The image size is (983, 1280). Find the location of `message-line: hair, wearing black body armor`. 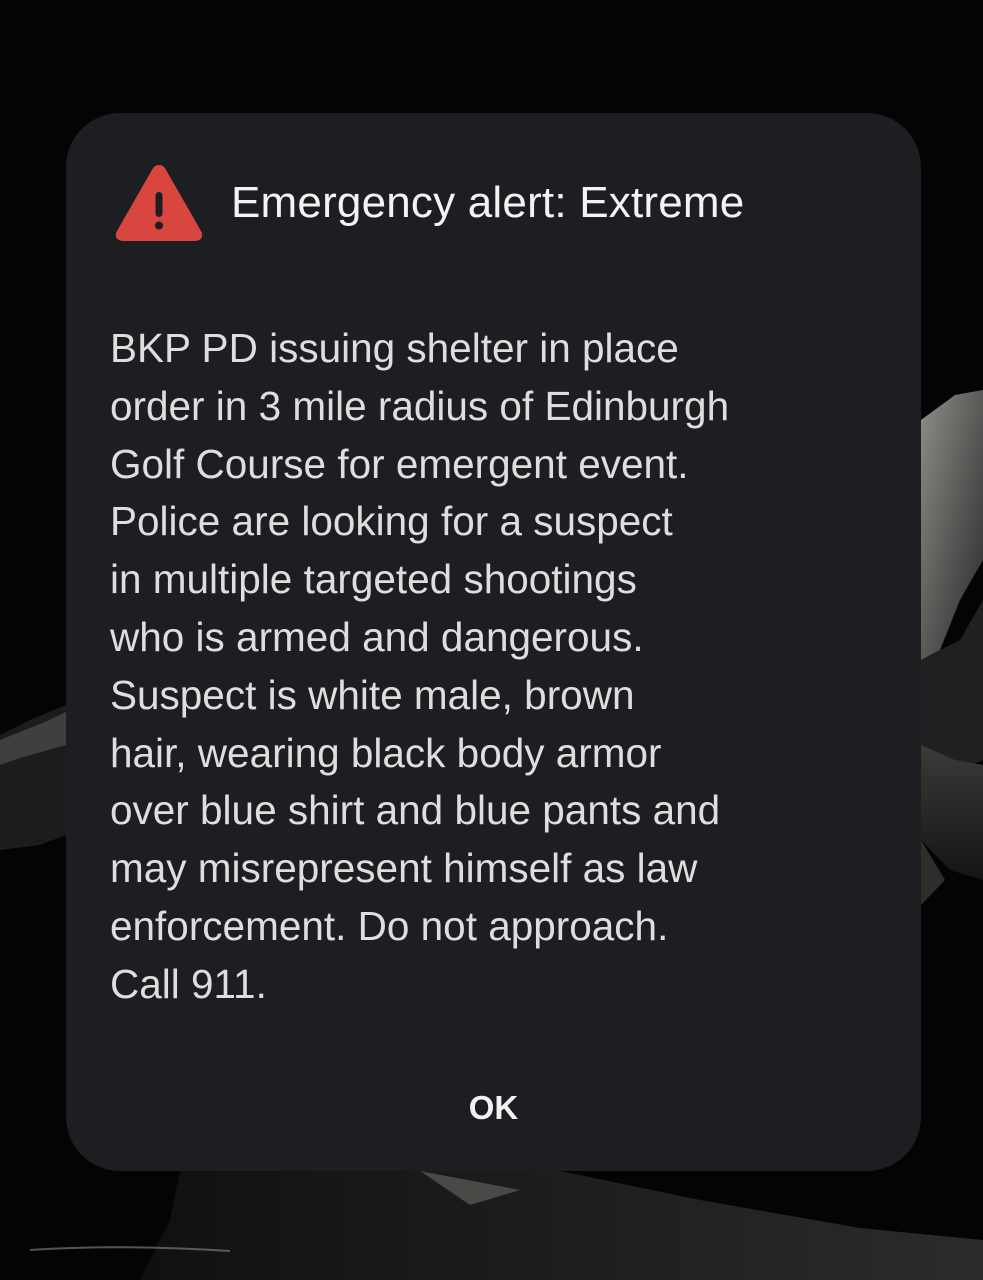

message-line: hair, wearing black body armor is located at coordinates (386, 752).